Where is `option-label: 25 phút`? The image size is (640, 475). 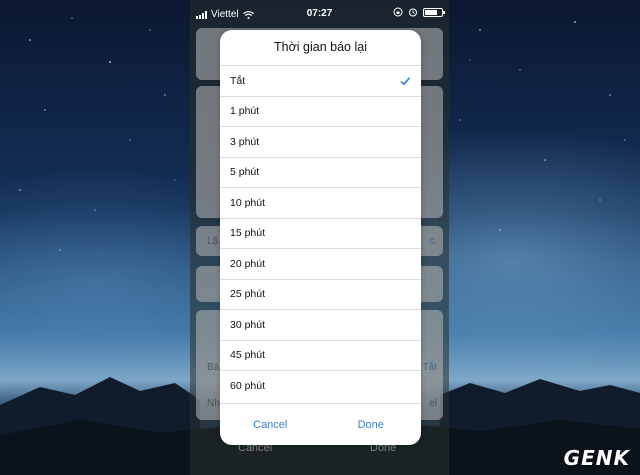
option-label: 25 phút is located at coordinates (248, 294).